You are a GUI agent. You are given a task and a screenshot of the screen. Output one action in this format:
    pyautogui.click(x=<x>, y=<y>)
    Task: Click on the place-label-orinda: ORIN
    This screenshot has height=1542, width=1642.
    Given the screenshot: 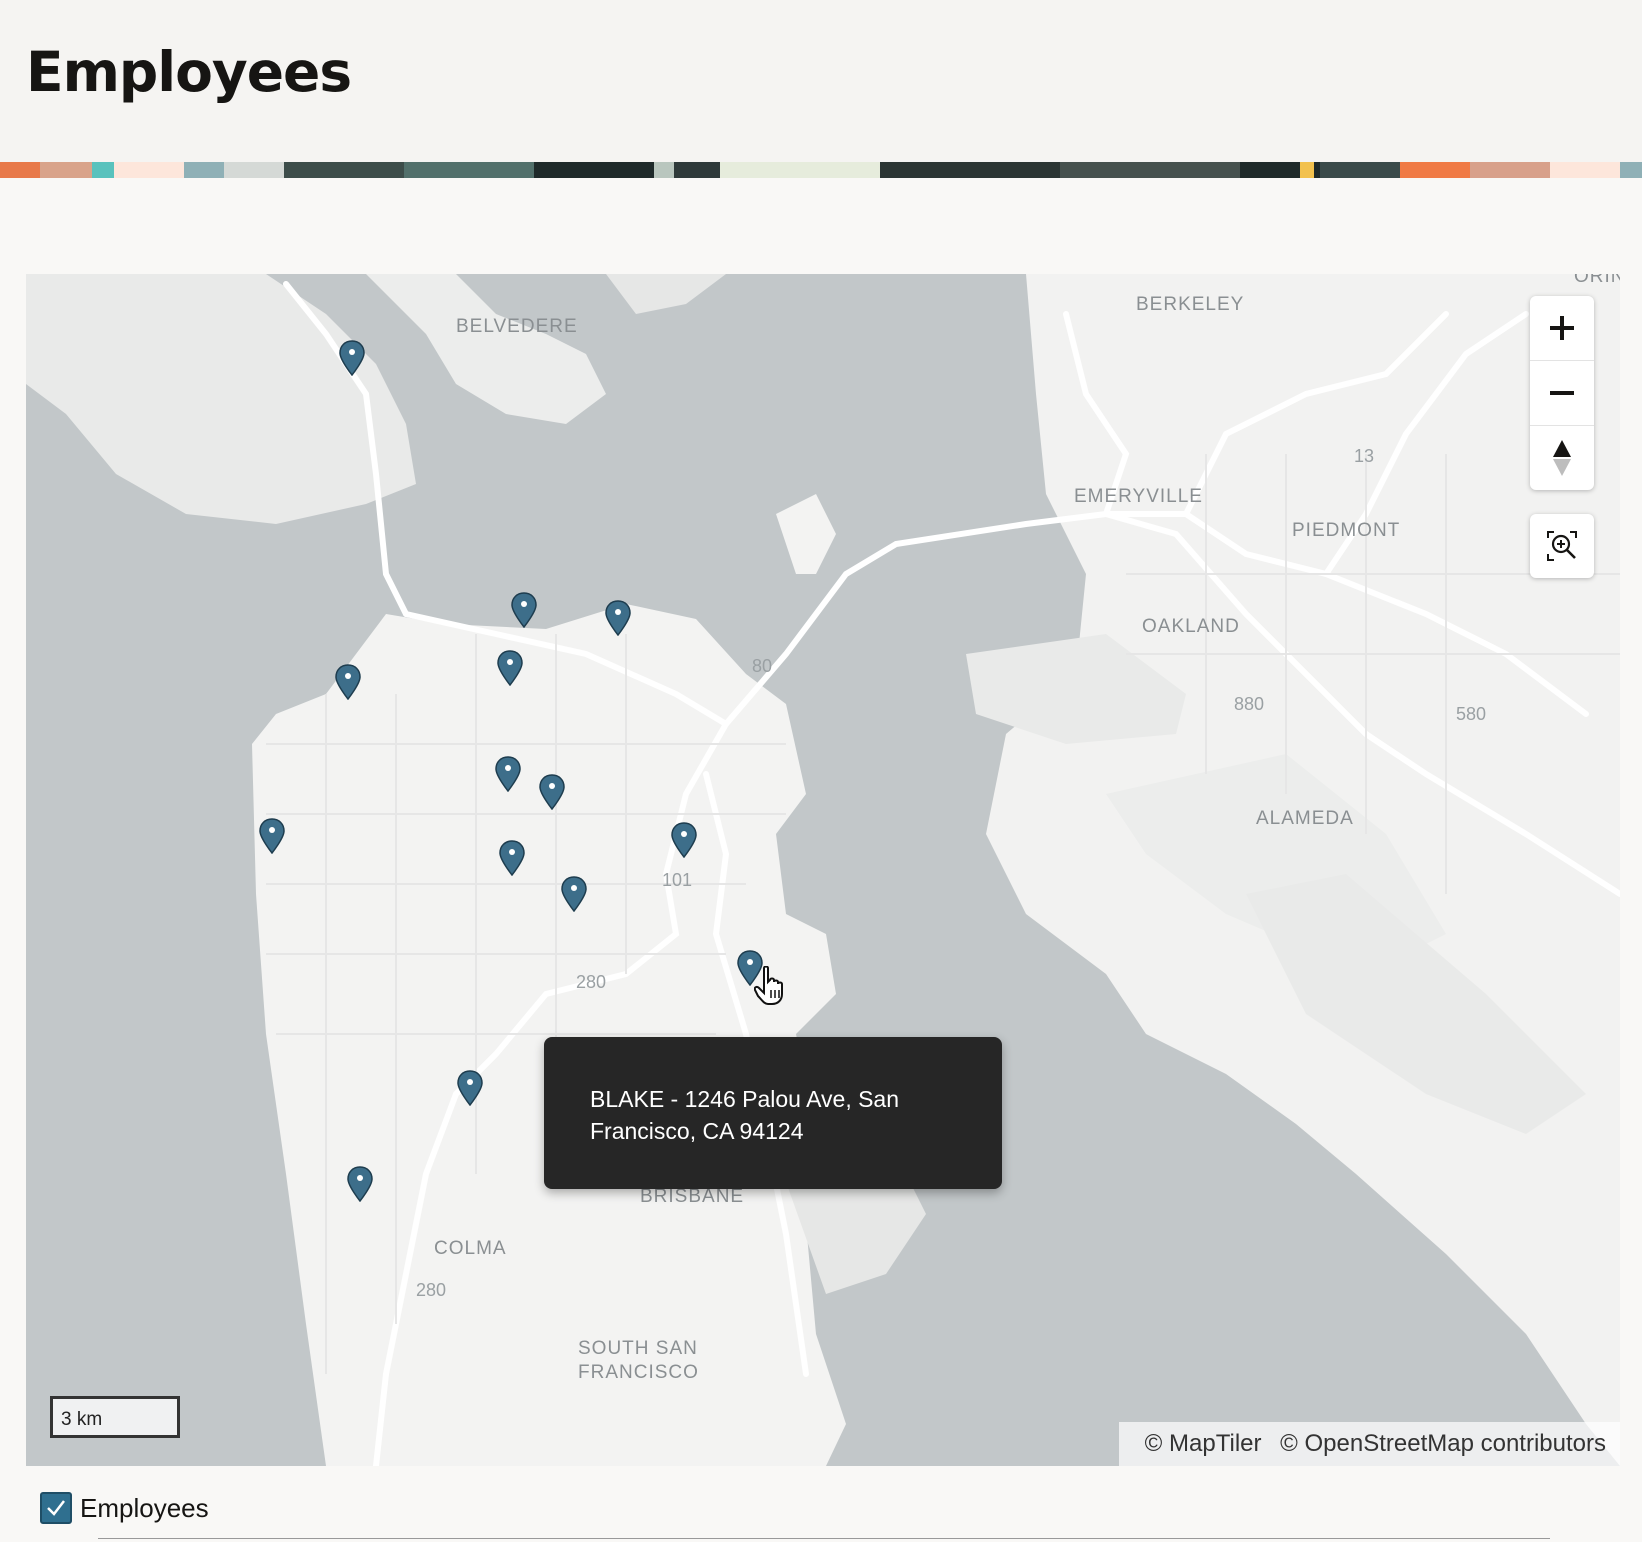 What is the action you would take?
    pyautogui.click(x=1597, y=280)
    